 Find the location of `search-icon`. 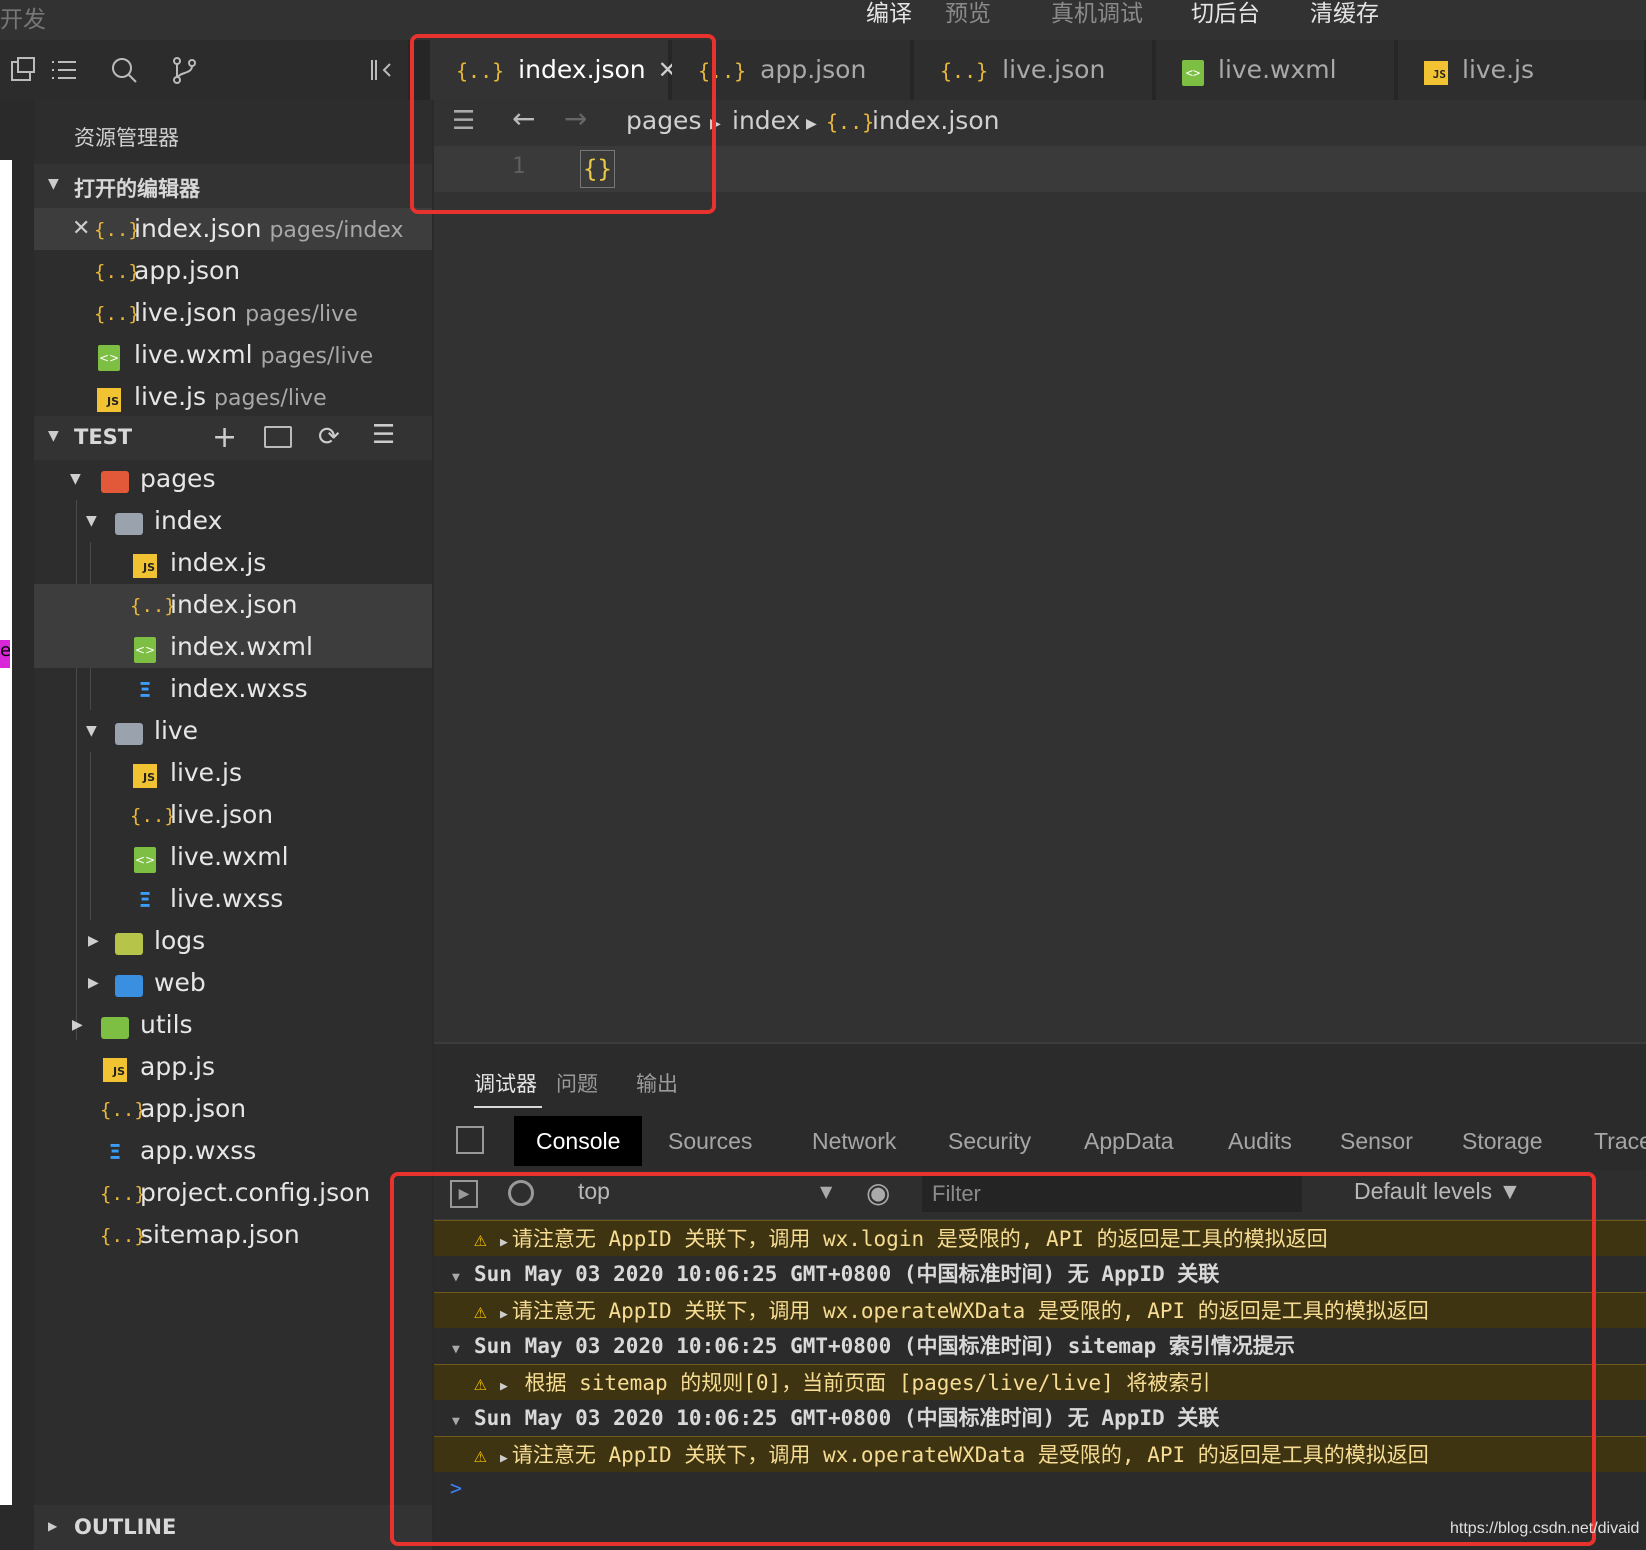

search-icon is located at coordinates (124, 70).